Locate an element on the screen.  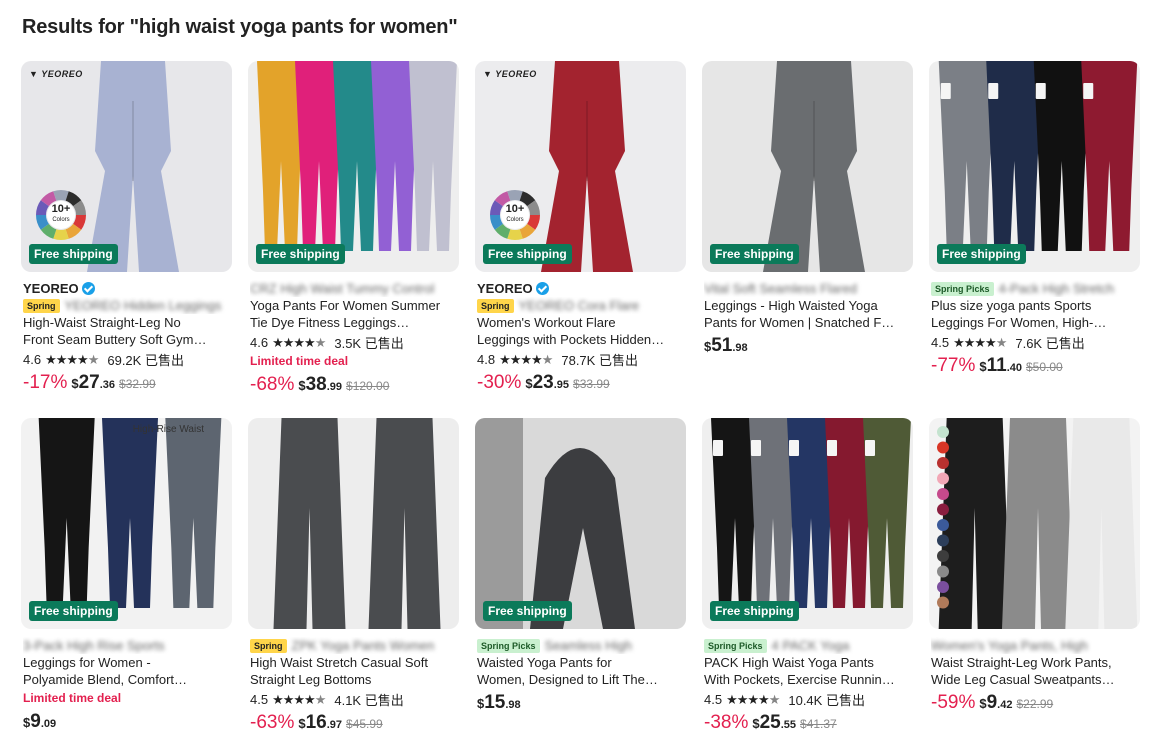
product-title-line: Spring Picks 4-Pack High Stretch is located at coordinates (1034, 288).